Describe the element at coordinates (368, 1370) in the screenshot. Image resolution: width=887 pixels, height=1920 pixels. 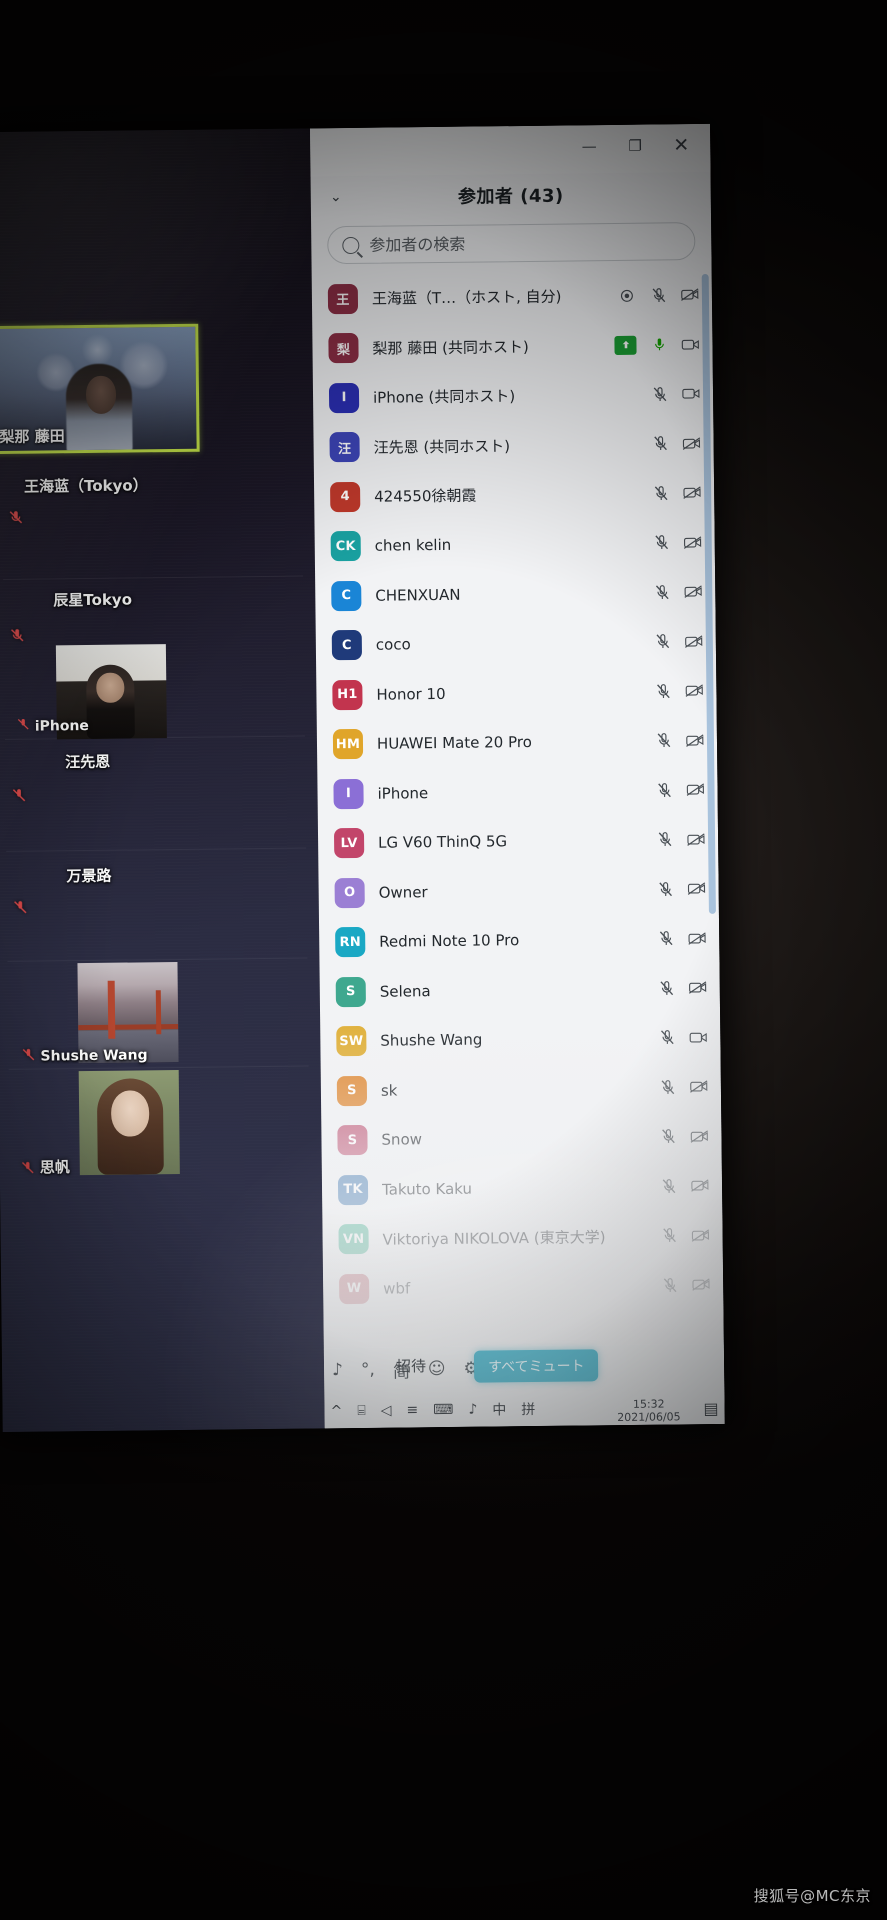
I see `ime-punctuation-icon: °,` at that location.